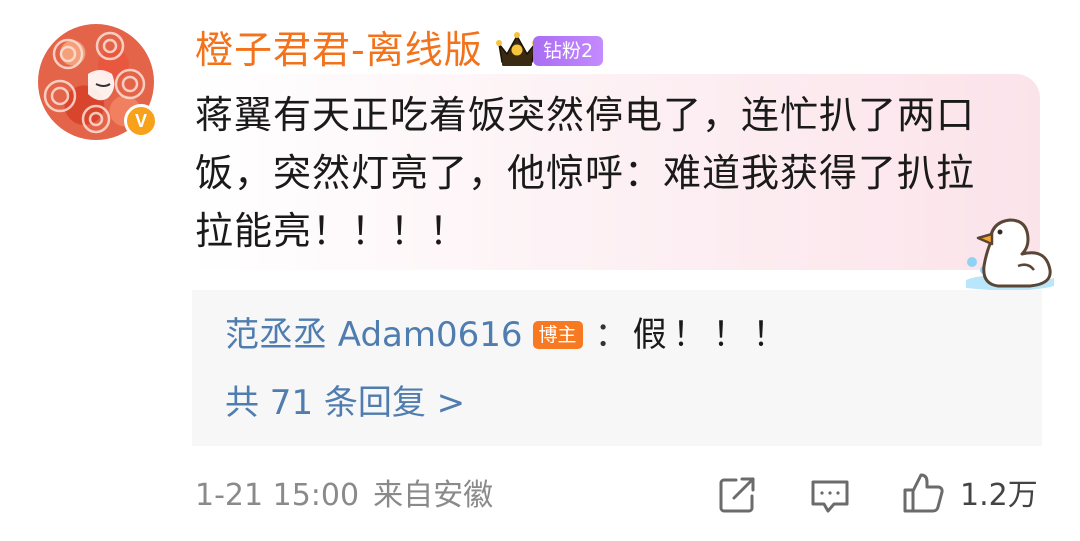 This screenshot has width=1080, height=541. I want to click on verified-icon: V, so click(141, 121).